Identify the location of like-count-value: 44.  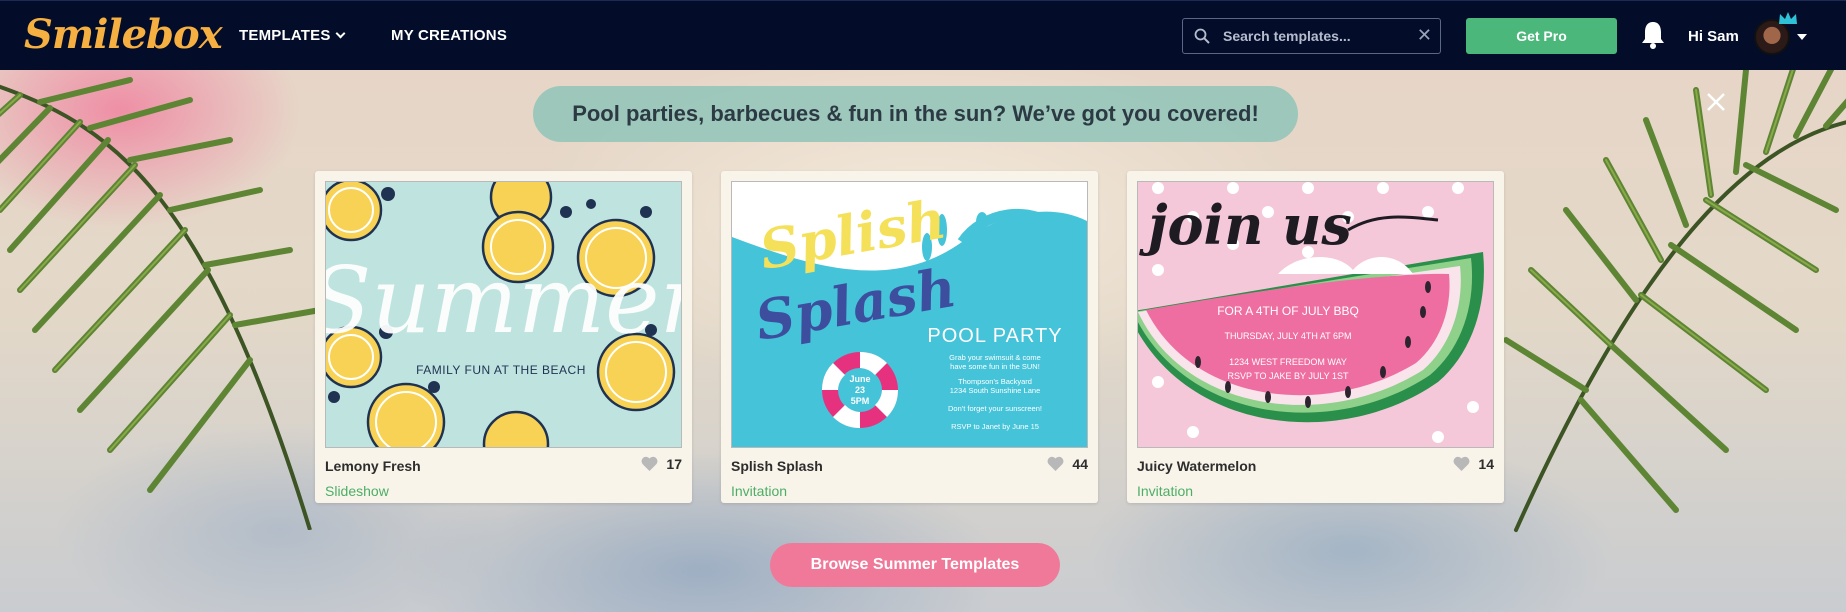
(1080, 464).